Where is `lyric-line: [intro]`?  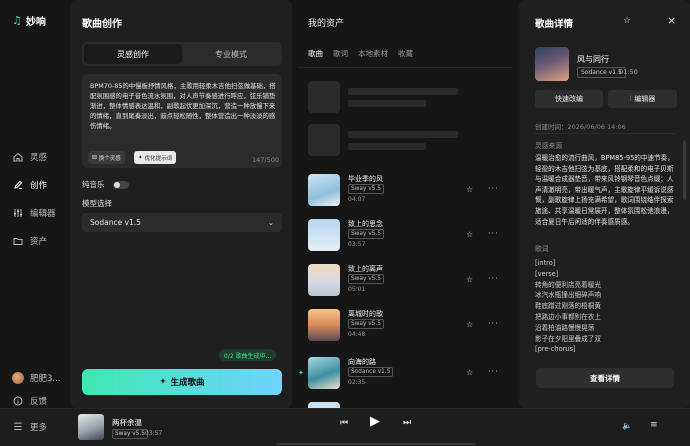
lyric-line: [intro] is located at coordinates (545, 263).